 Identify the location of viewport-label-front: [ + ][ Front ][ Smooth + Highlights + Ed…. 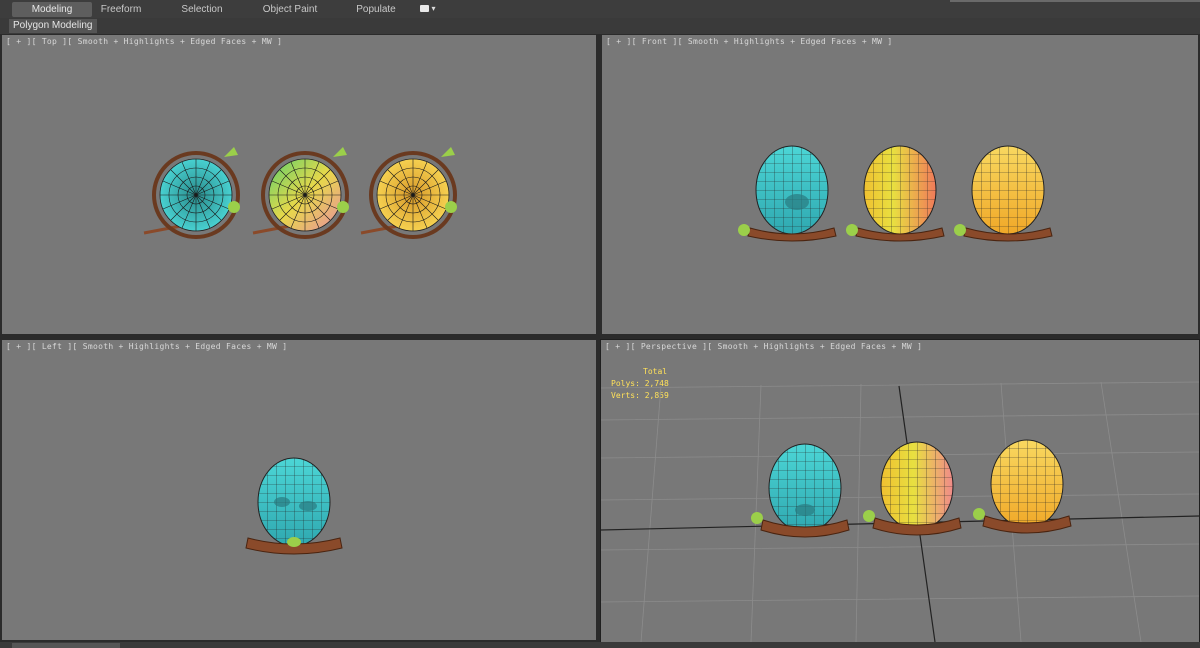
(749, 41).